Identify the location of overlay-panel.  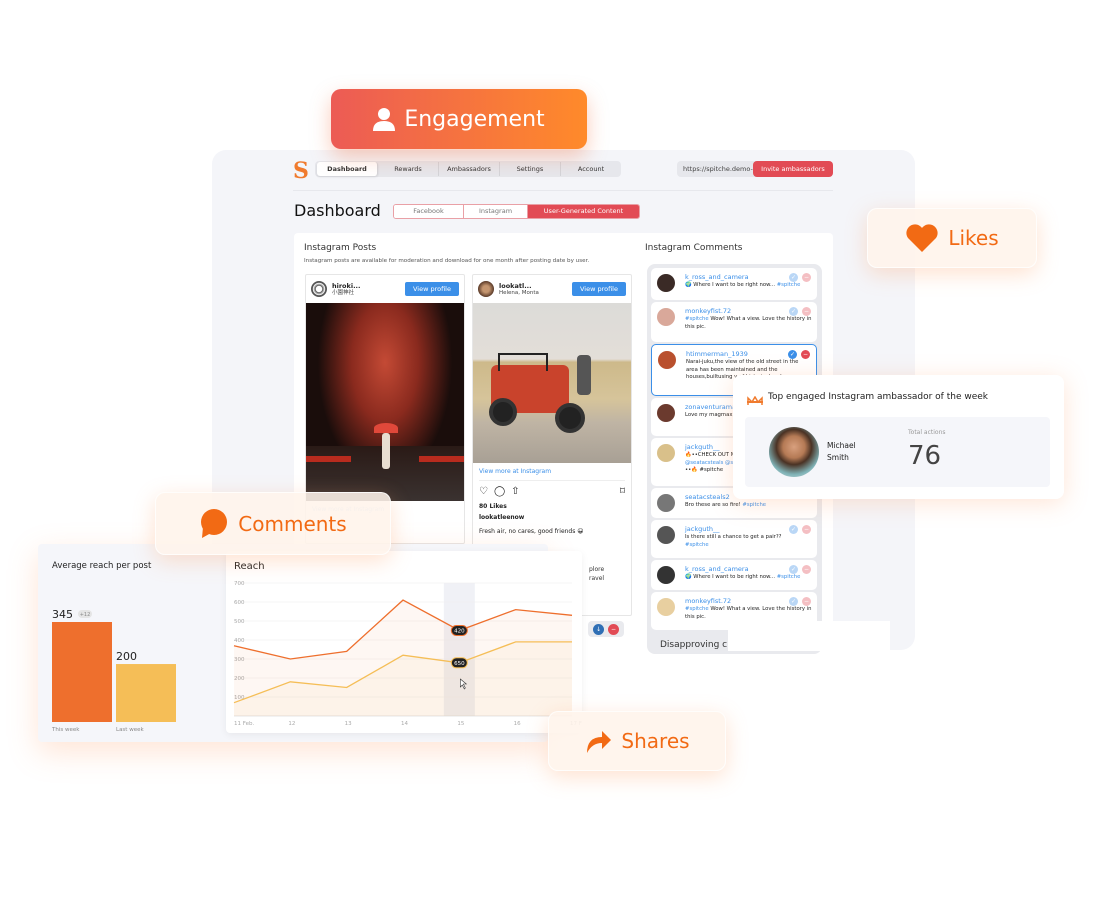
(809, 636).